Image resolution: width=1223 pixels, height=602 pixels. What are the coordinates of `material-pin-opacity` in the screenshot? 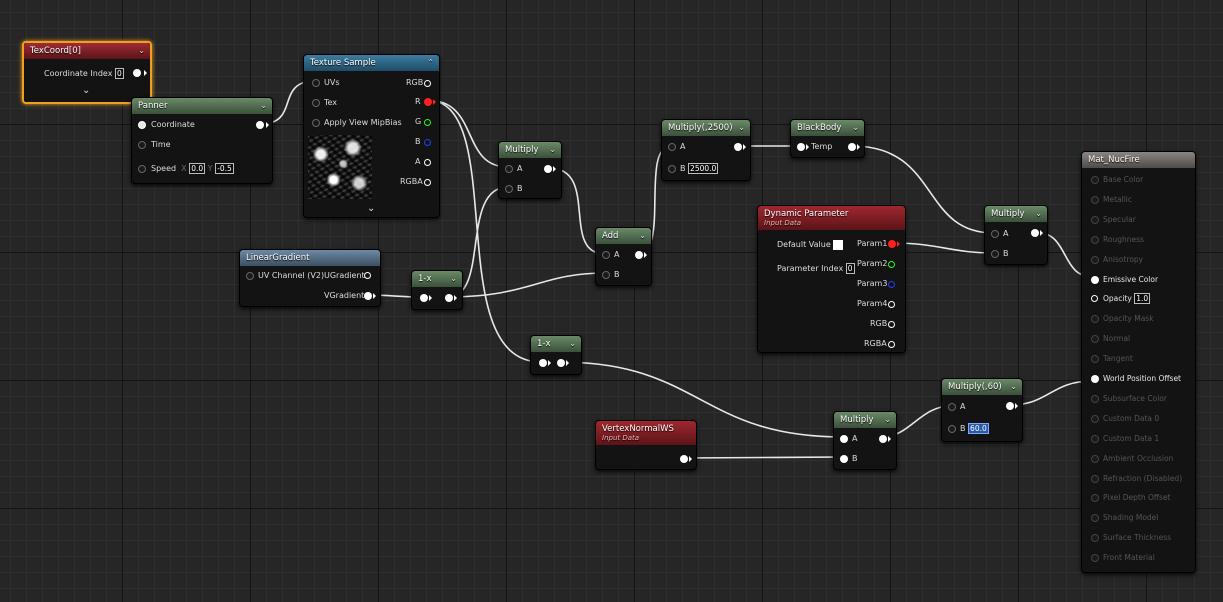 It's located at (1094, 299).